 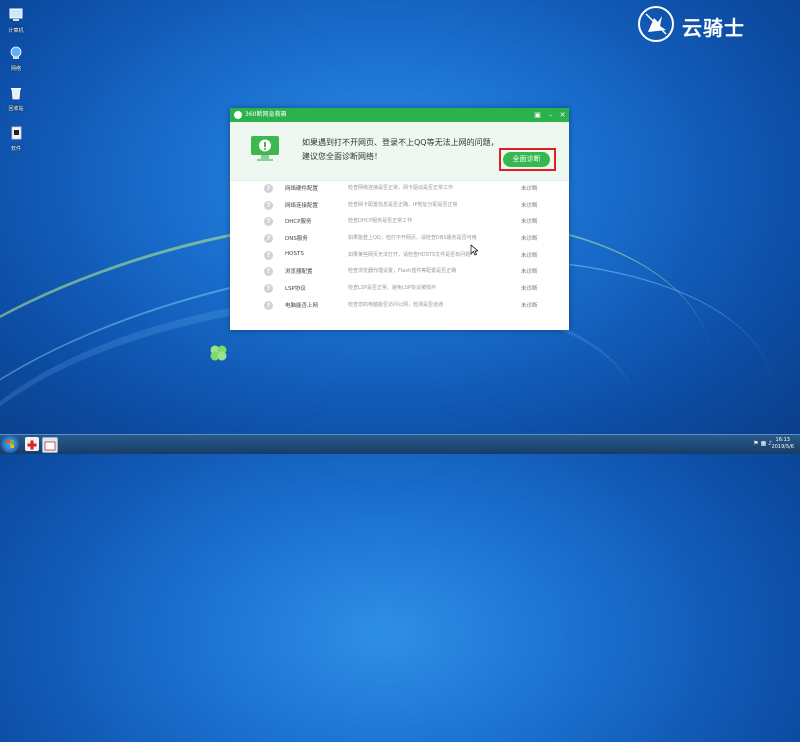 I want to click on desktop-icon-recycle-bin: 回收站, so click(x=16, y=99).